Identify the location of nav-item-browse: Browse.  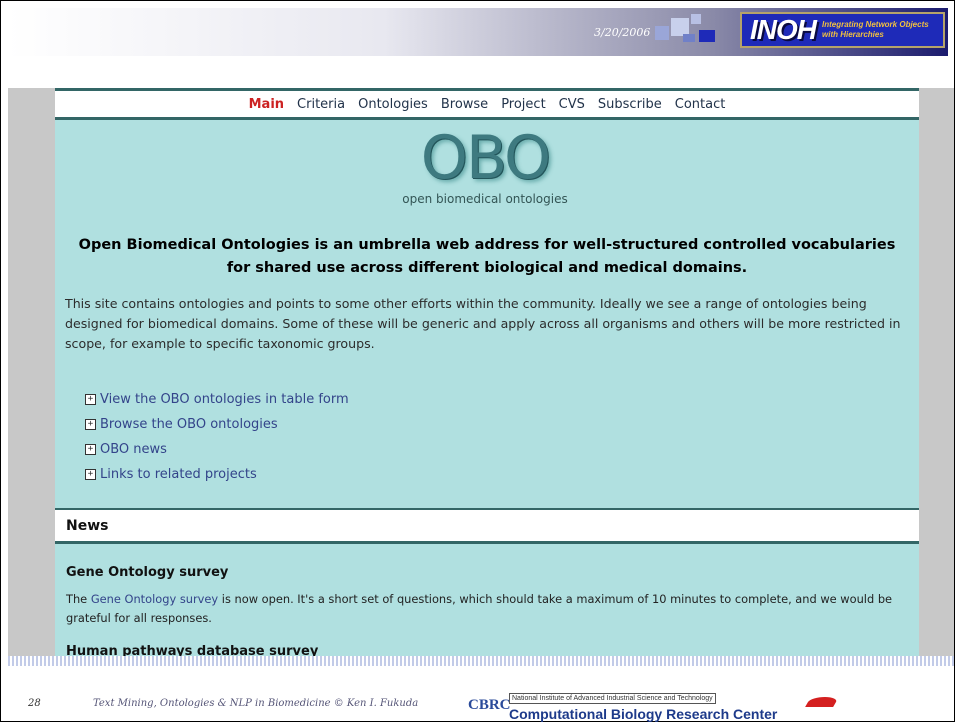
(464, 104).